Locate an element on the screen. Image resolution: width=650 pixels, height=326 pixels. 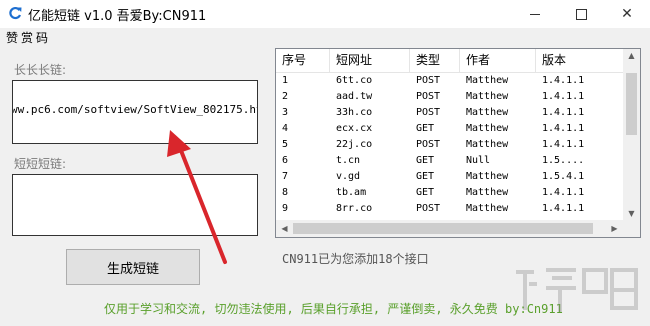
horizontal-scrollbar: ◀ ▶ is located at coordinates (458, 228).